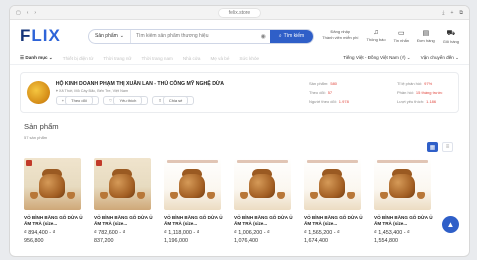 The image size is (477, 260). What do you see at coordinates (410, 101) in the screenshot?
I see `stat-label: Lượt yêu thích` at bounding box center [410, 101].